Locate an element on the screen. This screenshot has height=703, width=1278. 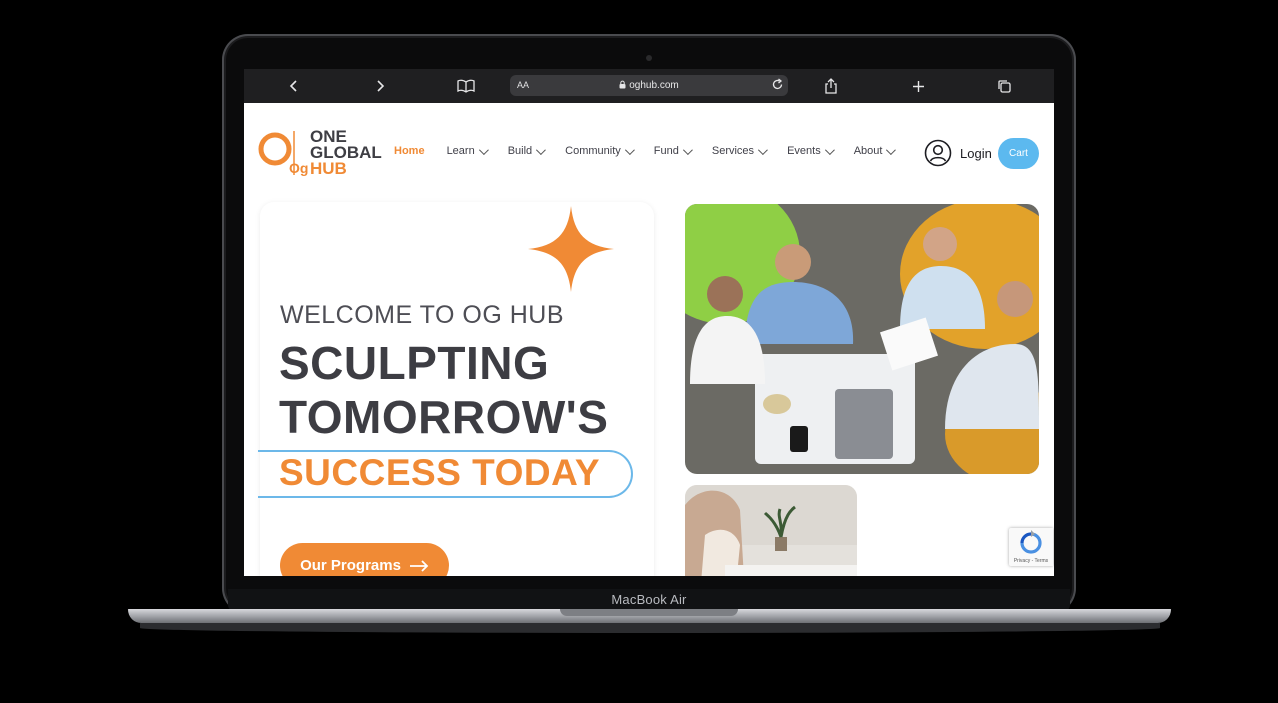
user-icon is located at coordinates (938, 153).